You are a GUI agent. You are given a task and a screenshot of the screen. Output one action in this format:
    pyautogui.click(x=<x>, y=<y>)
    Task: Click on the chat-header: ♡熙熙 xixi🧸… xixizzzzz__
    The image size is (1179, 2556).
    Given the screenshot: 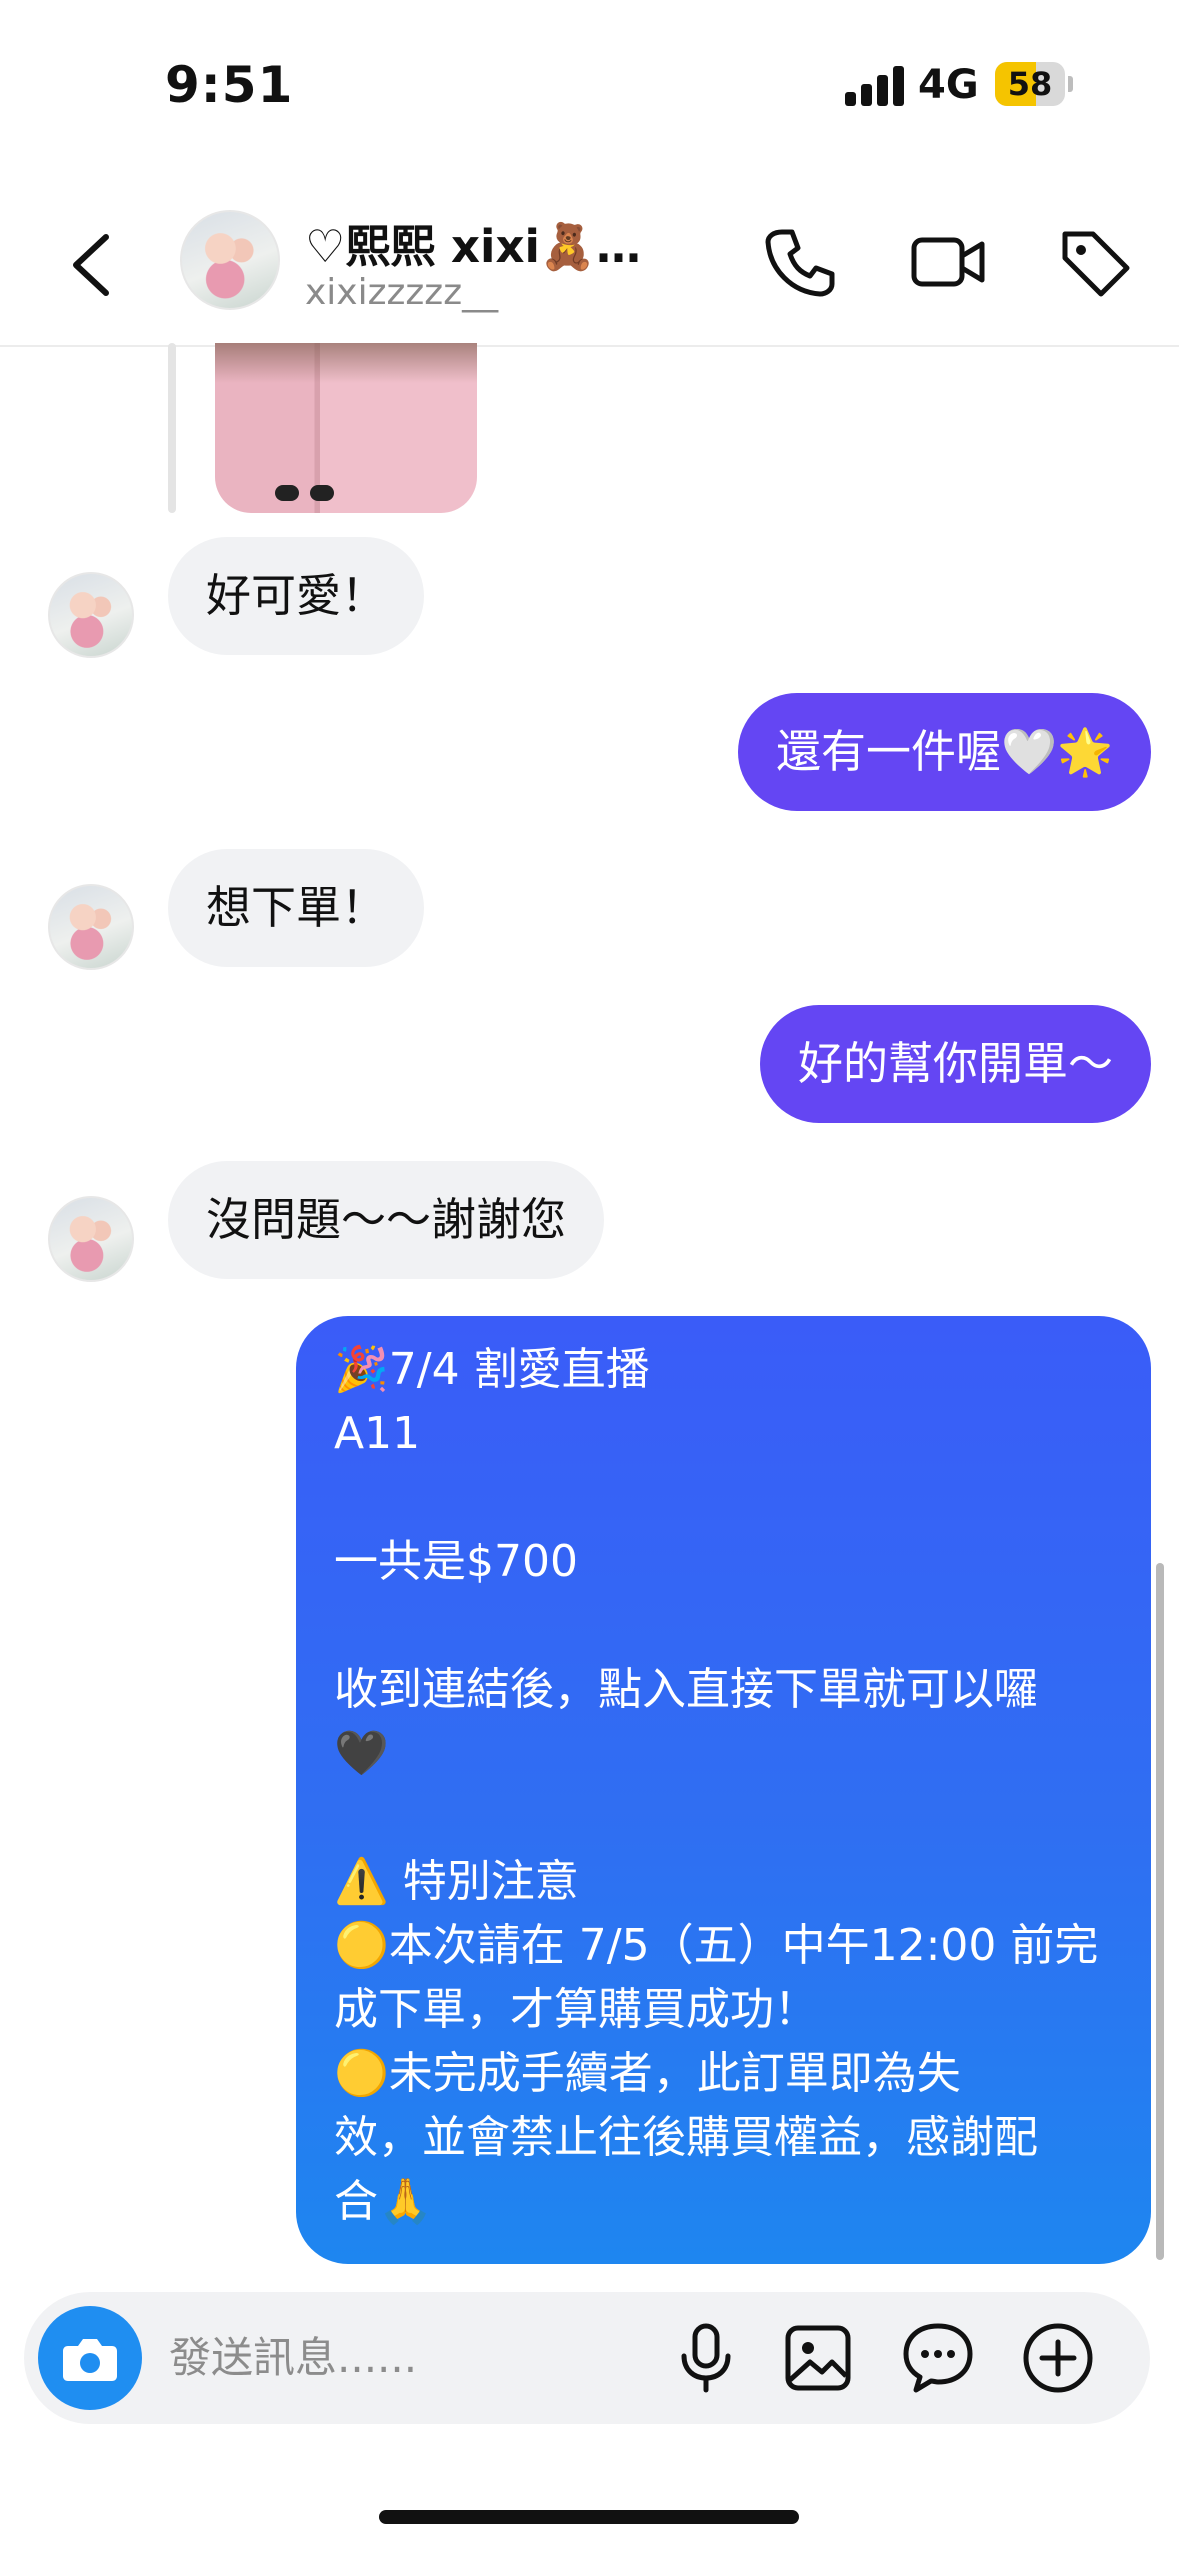 What is the action you would take?
    pyautogui.click(x=589, y=258)
    